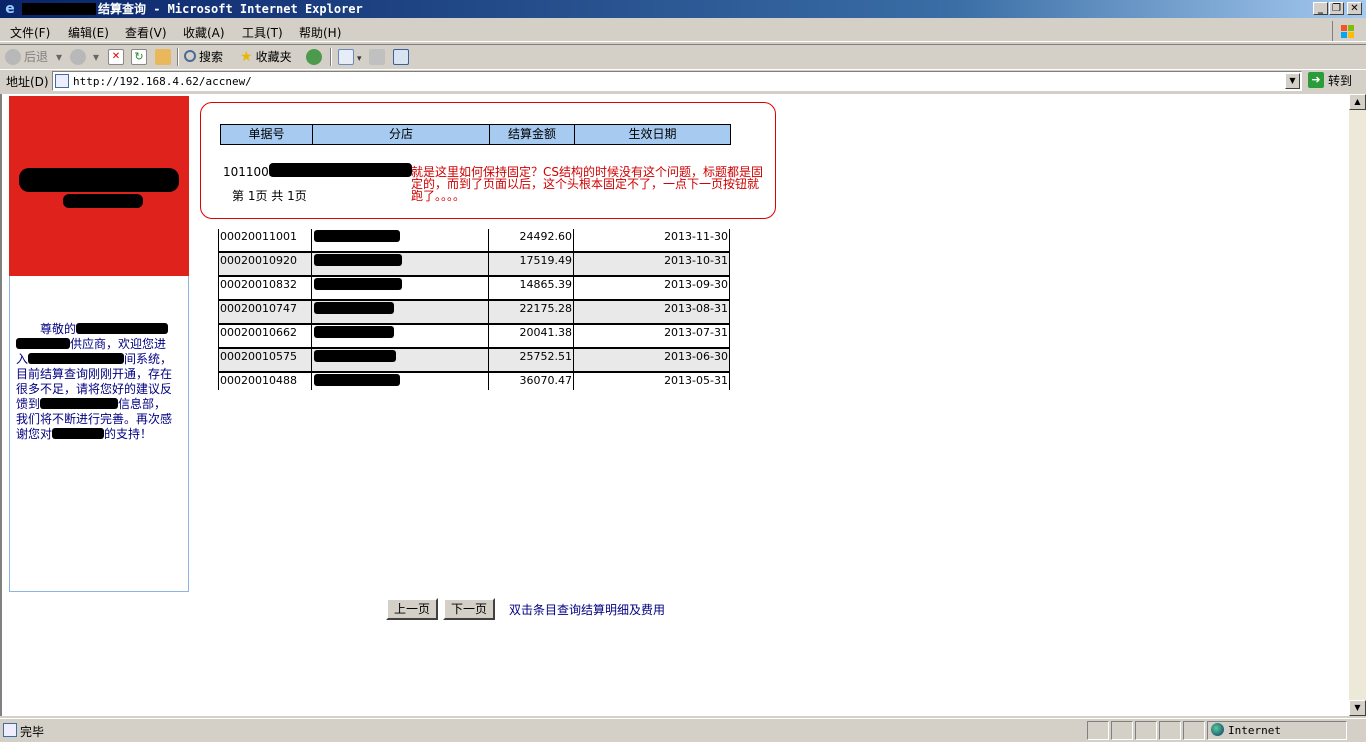 Image resolution: width=1366 pixels, height=742 pixels. What do you see at coordinates (652, 134) in the screenshot?
I see `column-header: 生效日期` at bounding box center [652, 134].